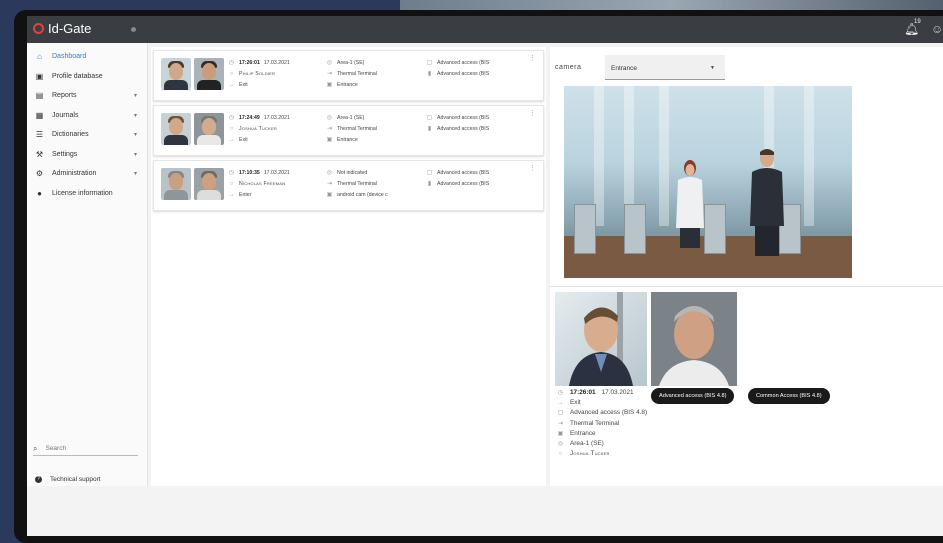  Describe the element at coordinates (39, 57) in the screenshot. I see `home-icon: ⌂` at that location.